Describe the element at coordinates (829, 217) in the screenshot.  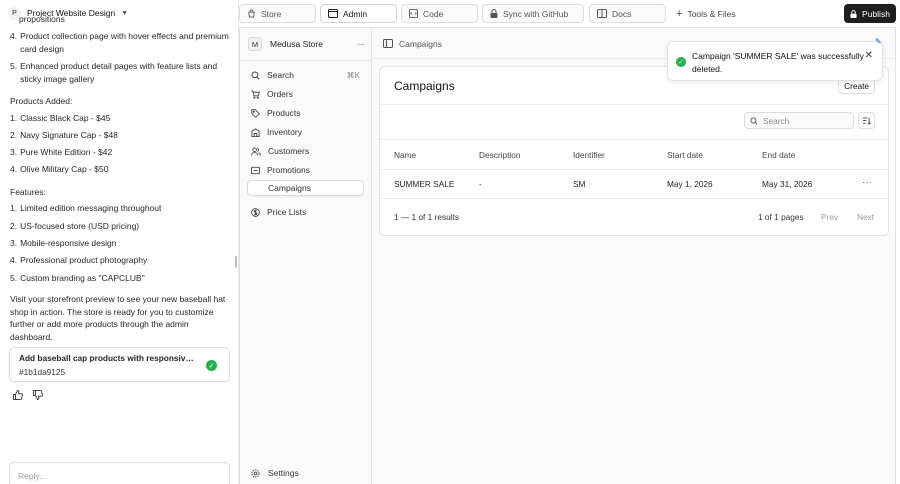
I see `prev-button: Prev` at that location.